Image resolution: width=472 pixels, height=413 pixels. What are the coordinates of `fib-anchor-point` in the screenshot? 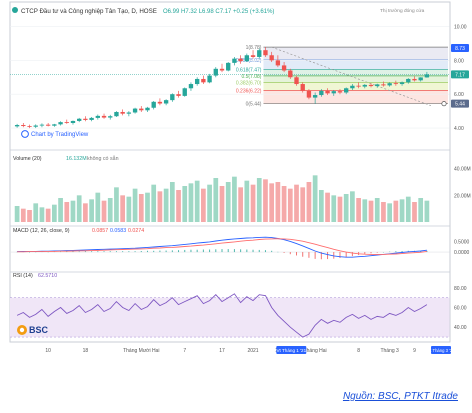 It's located at (444, 104).